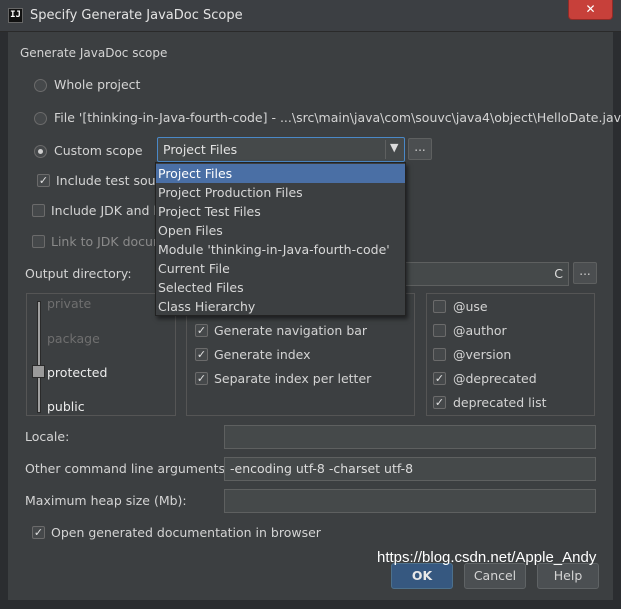  I want to click on chevron-down-icon: ▼, so click(394, 147).